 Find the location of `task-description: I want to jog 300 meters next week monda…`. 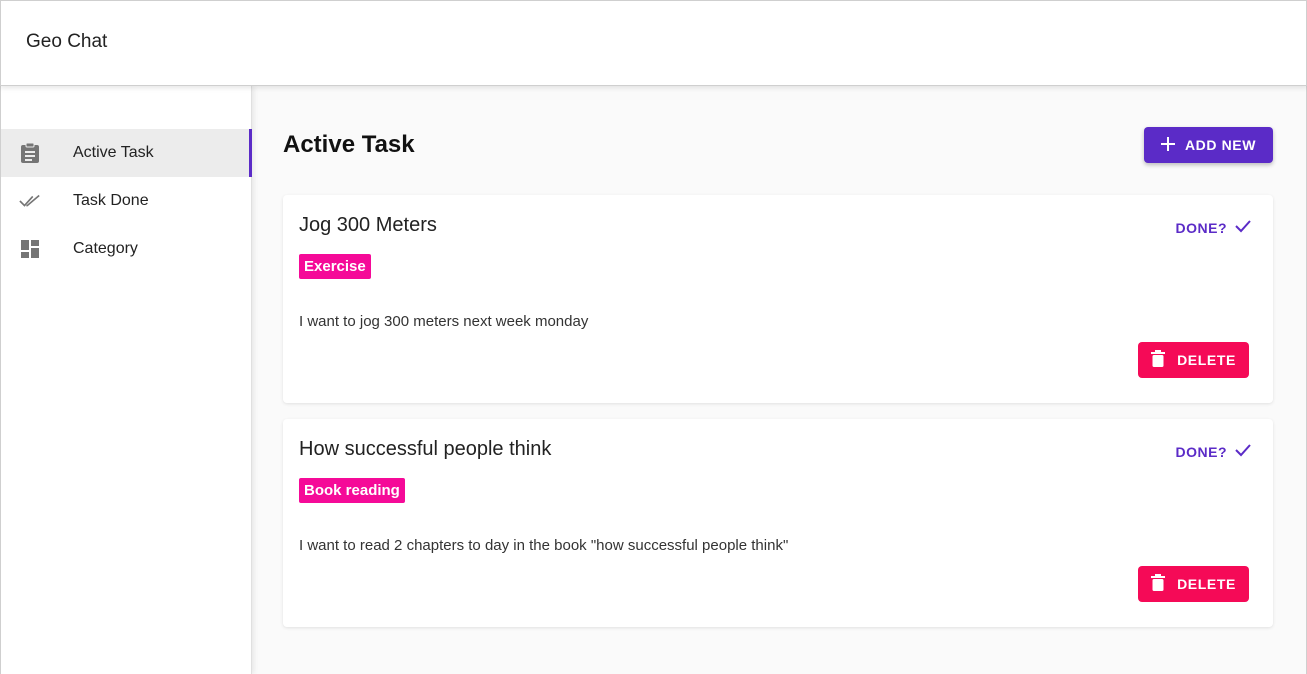

task-description: I want to jog 300 meters next week monda… is located at coordinates (444, 321).